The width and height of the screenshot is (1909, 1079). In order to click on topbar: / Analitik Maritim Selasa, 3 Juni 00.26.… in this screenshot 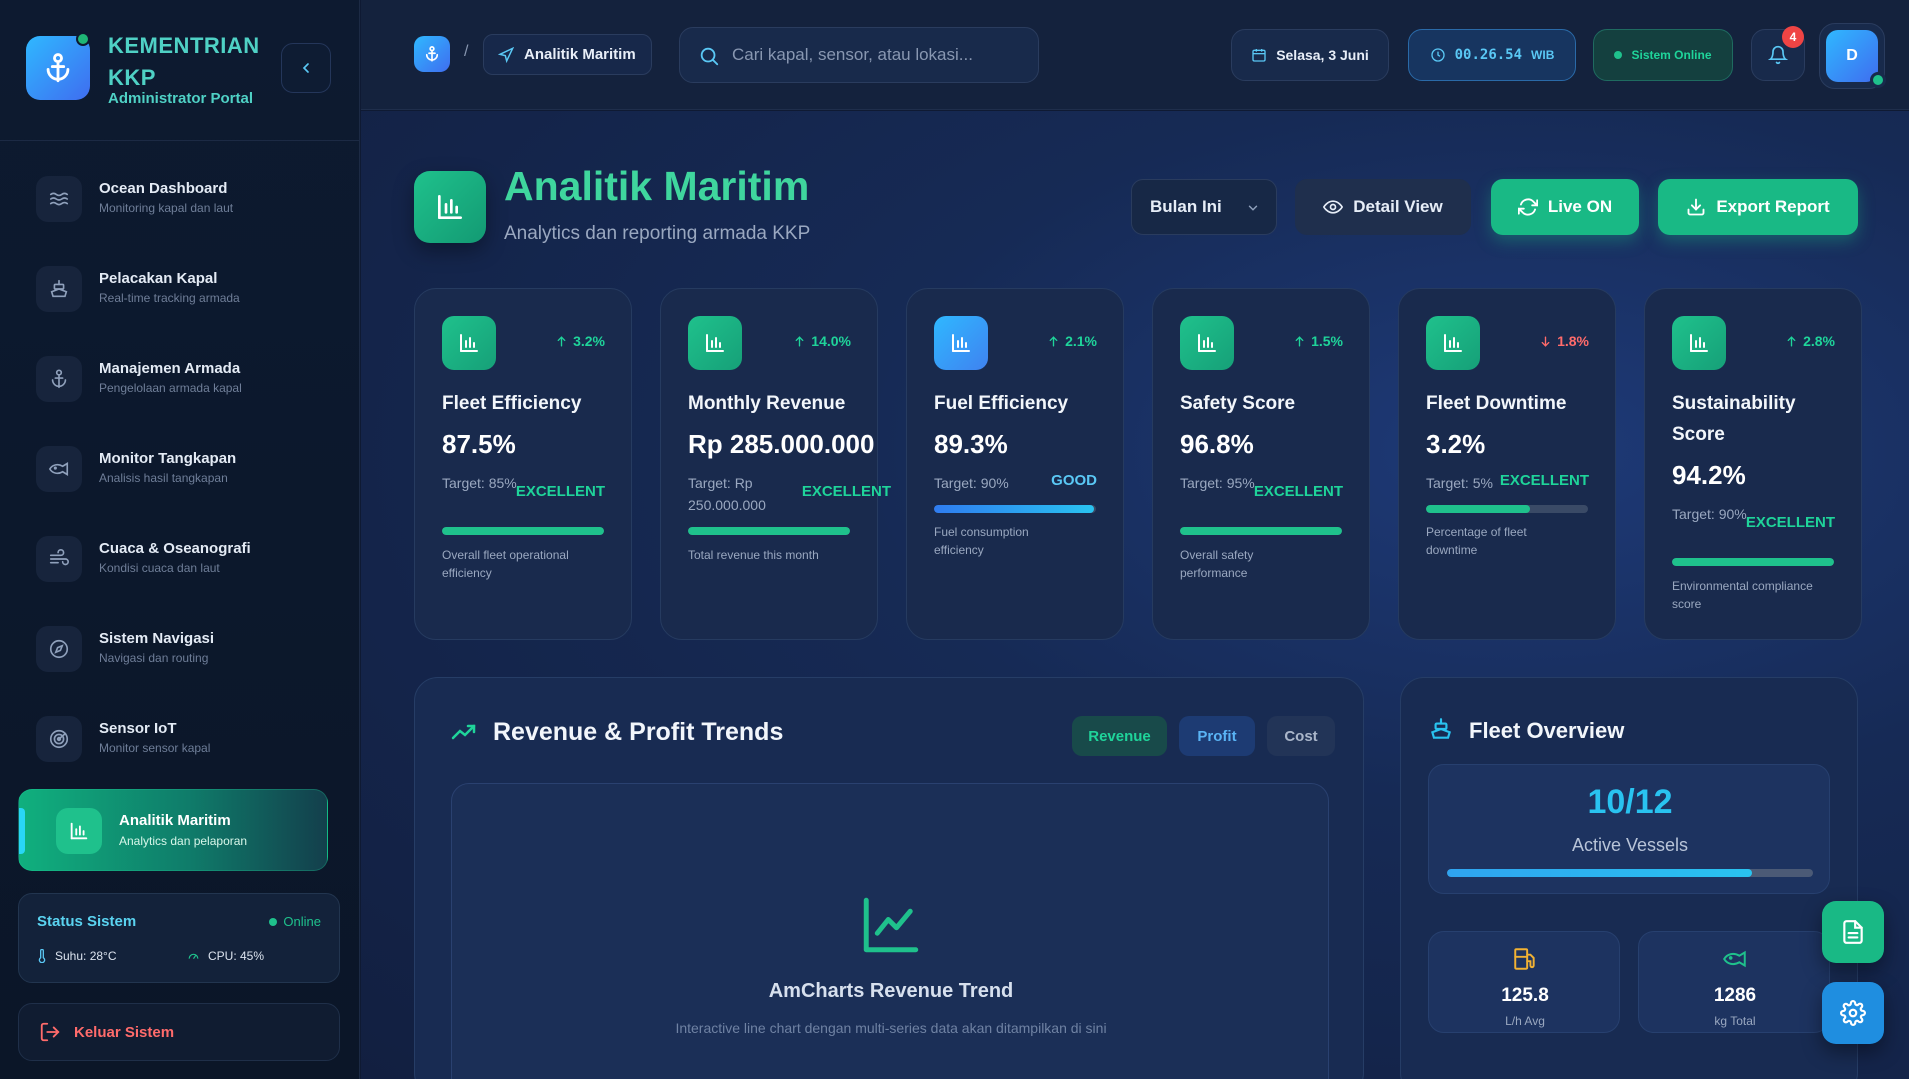, I will do `click(1135, 55)`.